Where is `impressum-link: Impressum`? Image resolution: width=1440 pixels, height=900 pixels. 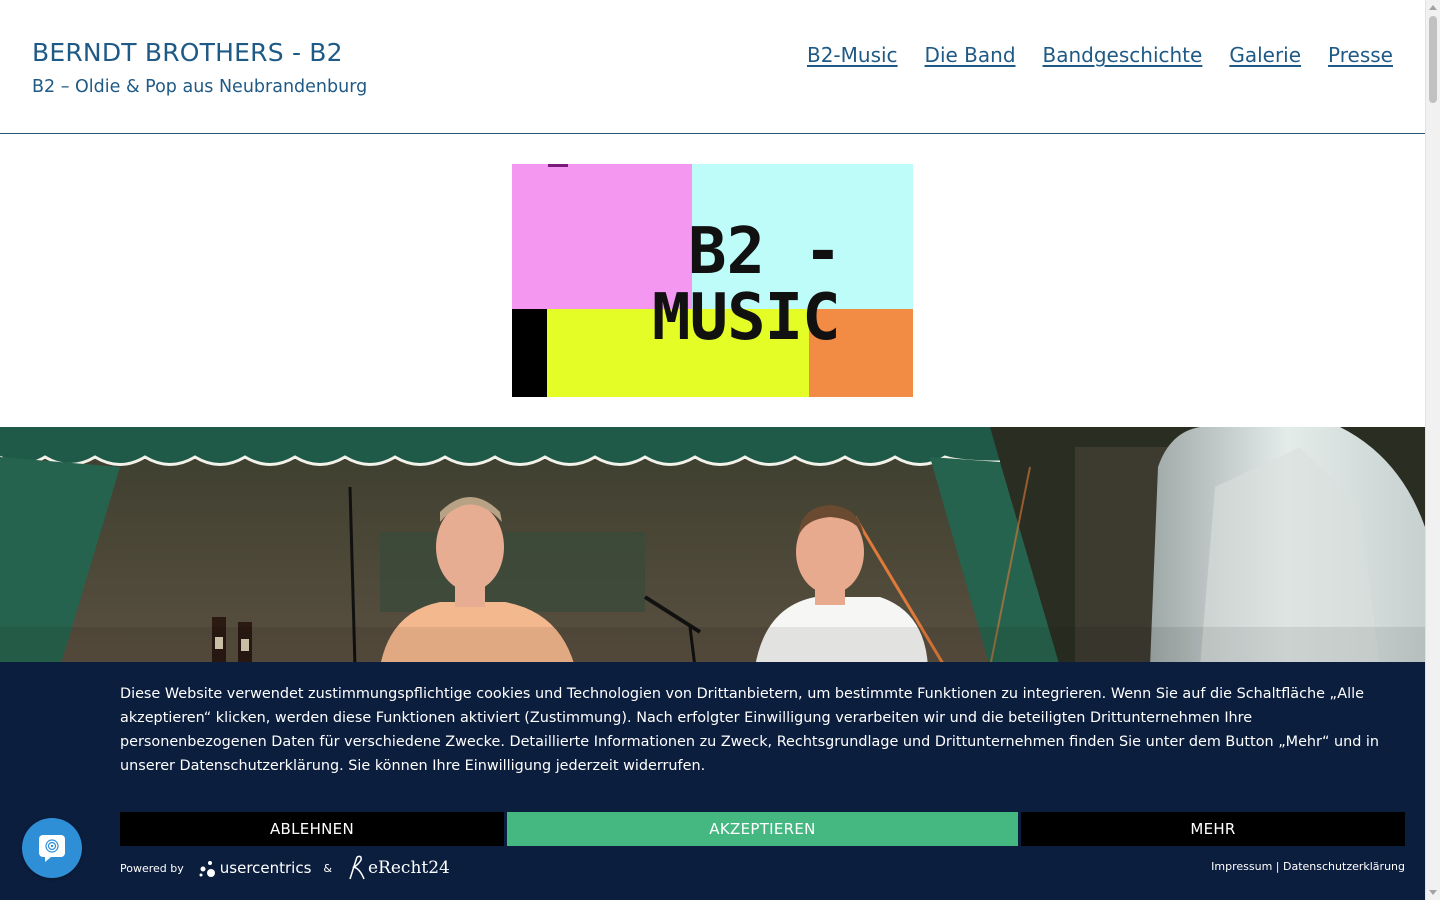 impressum-link: Impressum is located at coordinates (1241, 866).